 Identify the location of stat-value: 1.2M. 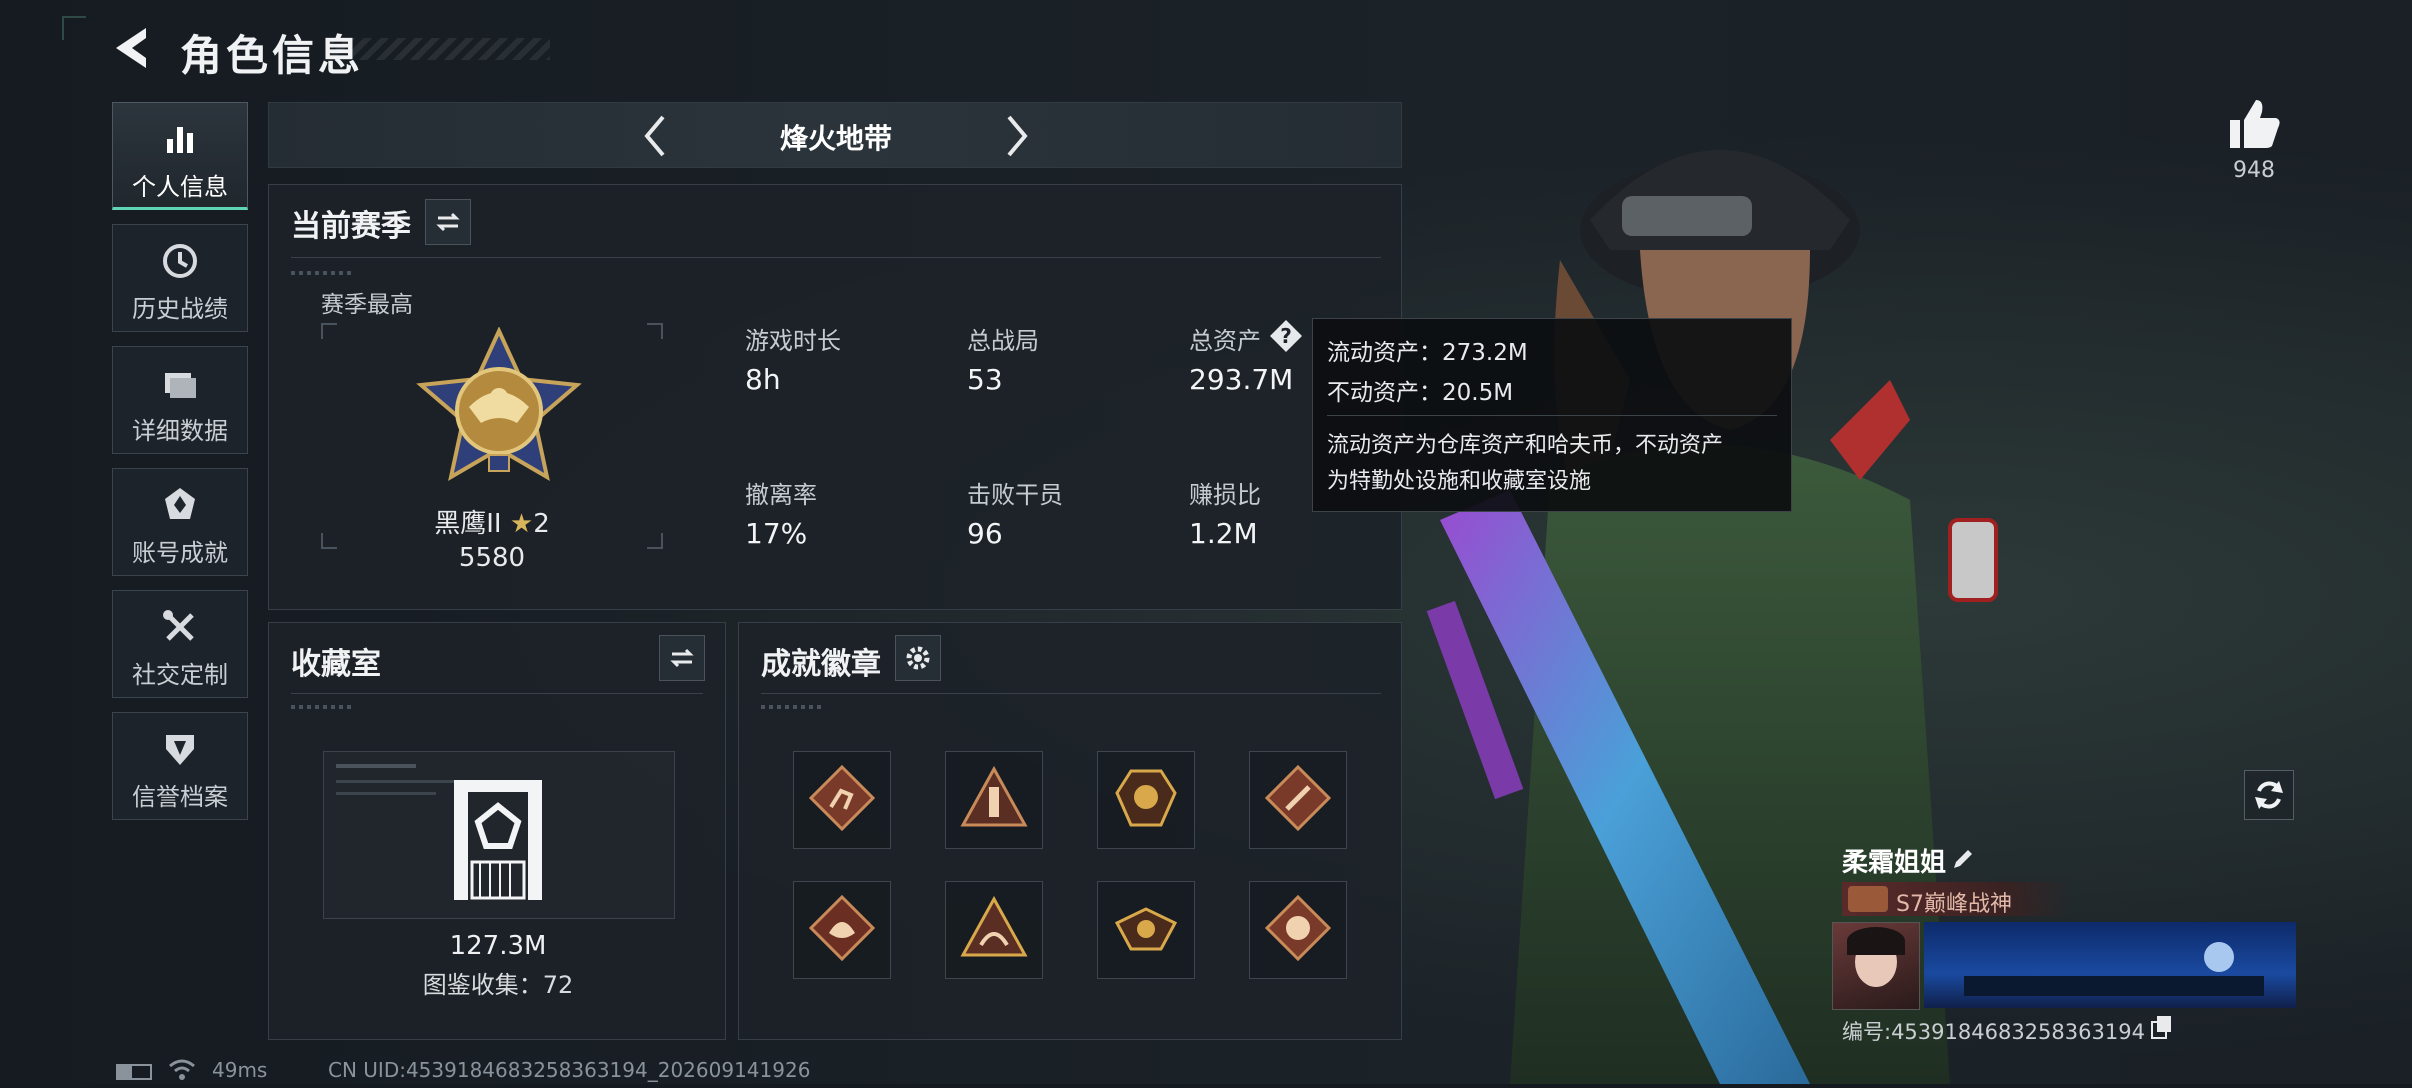
(1223, 533).